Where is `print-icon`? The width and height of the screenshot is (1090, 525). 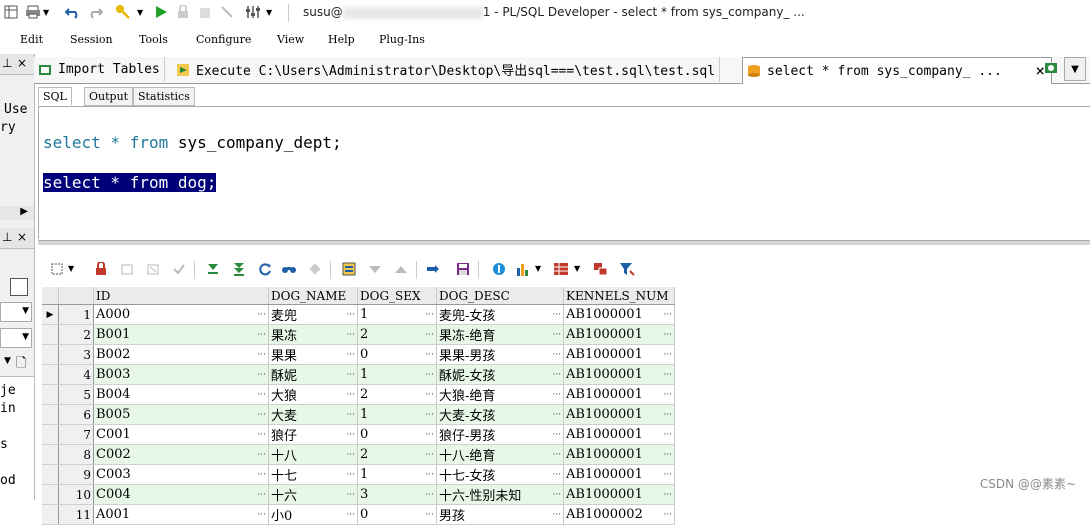 print-icon is located at coordinates (33, 12).